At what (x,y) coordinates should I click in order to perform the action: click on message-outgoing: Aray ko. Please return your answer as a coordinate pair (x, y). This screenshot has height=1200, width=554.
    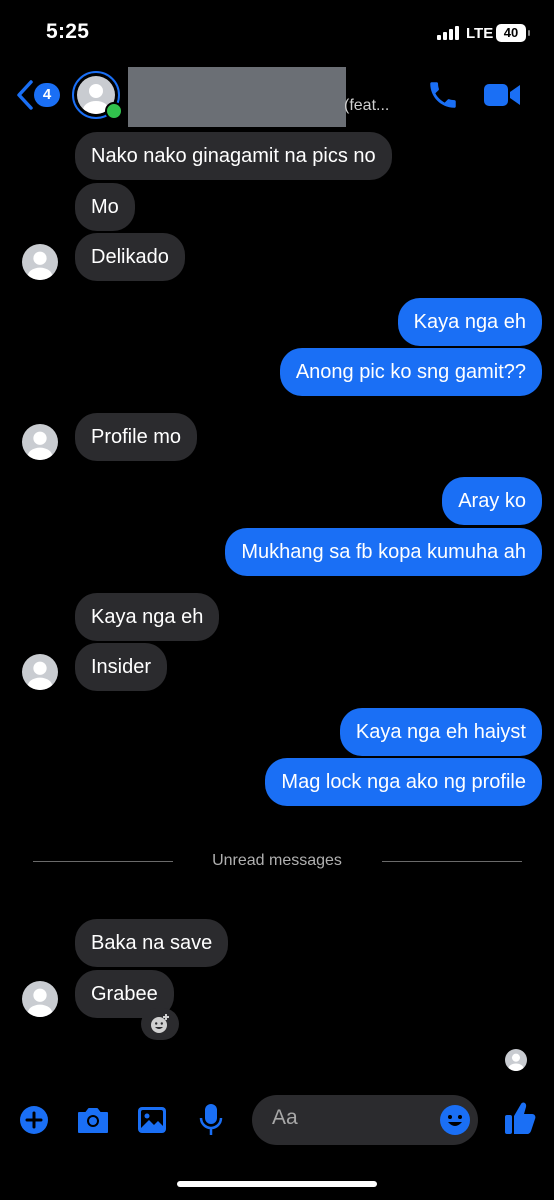
    Looking at the image, I should click on (492, 501).